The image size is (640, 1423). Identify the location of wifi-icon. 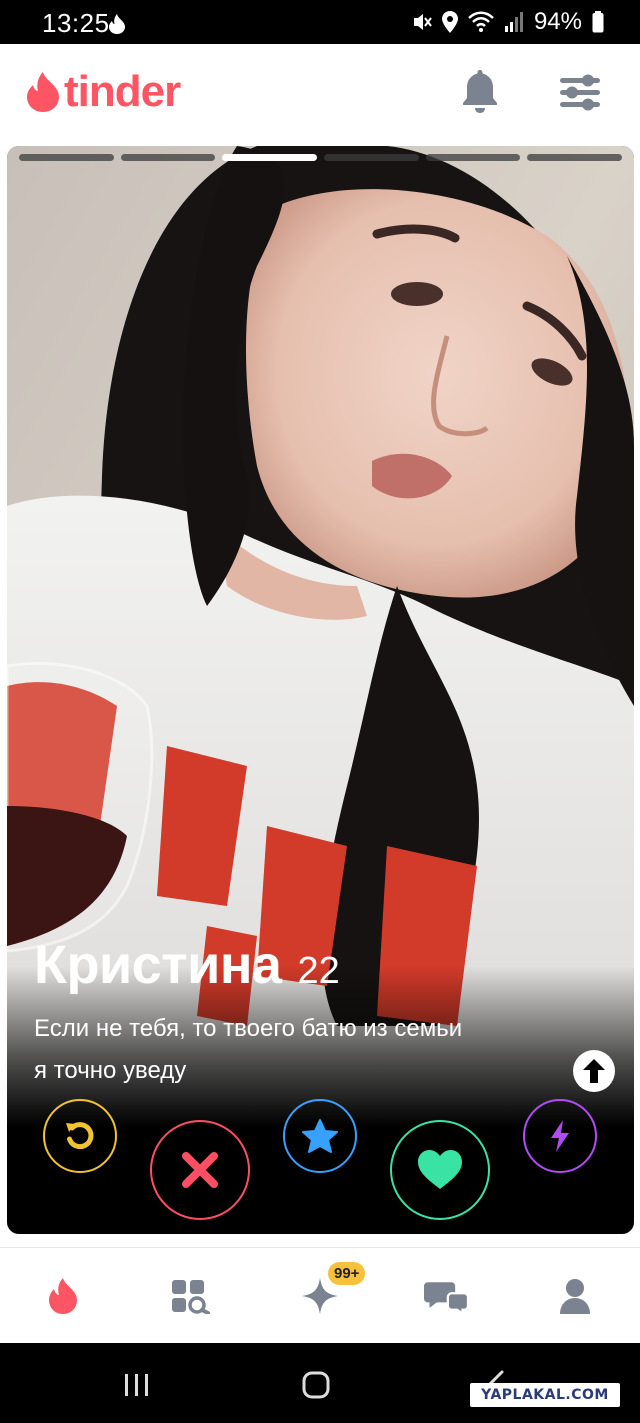
(481, 21).